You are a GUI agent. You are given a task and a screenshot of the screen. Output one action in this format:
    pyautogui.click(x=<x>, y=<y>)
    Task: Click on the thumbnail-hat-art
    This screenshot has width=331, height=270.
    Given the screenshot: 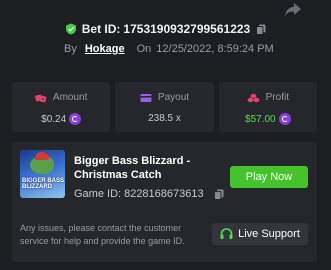 What is the action you would take?
    pyautogui.click(x=42, y=156)
    